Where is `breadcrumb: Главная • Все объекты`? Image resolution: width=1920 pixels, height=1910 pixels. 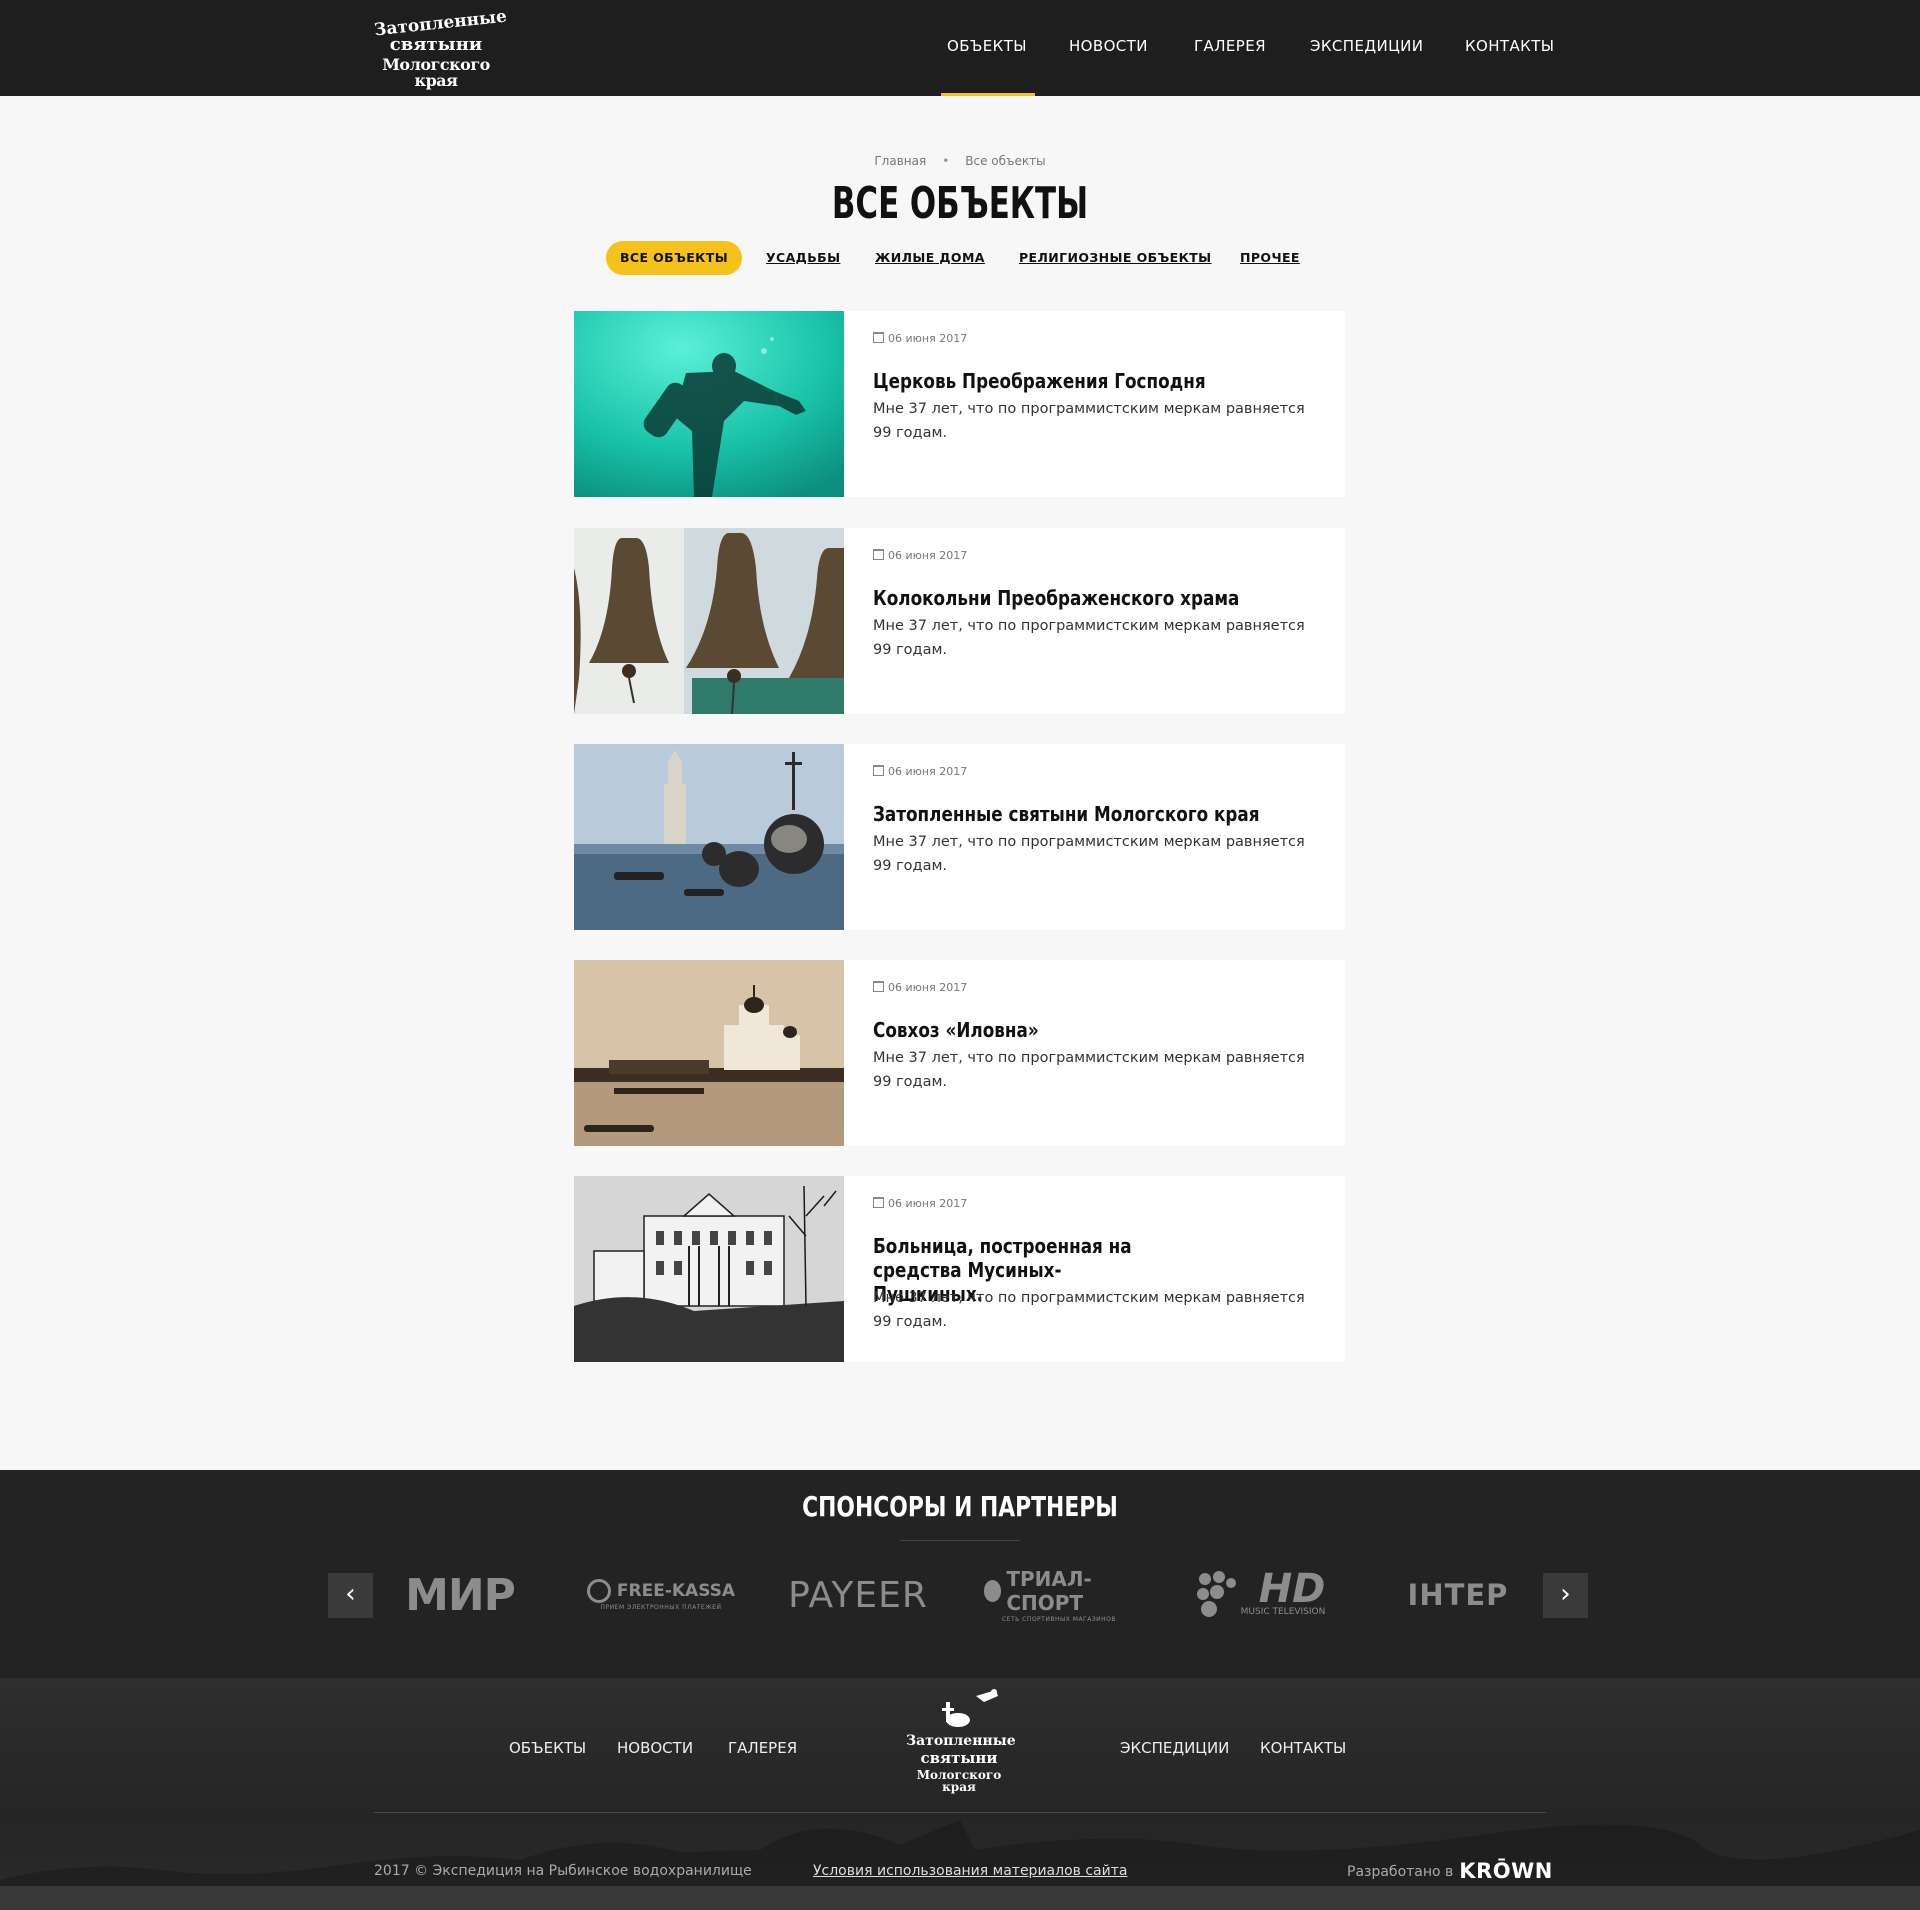
breadcrumb: Главная • Все объекты is located at coordinates (960, 161).